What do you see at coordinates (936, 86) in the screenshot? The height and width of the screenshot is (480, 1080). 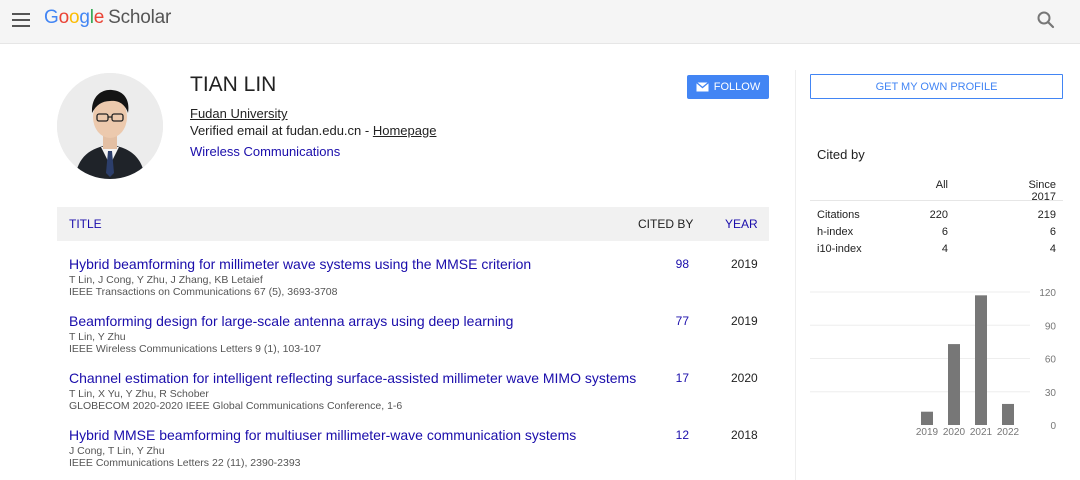 I see `get-own-profile-button: GET MY OWN PROFILE` at bounding box center [936, 86].